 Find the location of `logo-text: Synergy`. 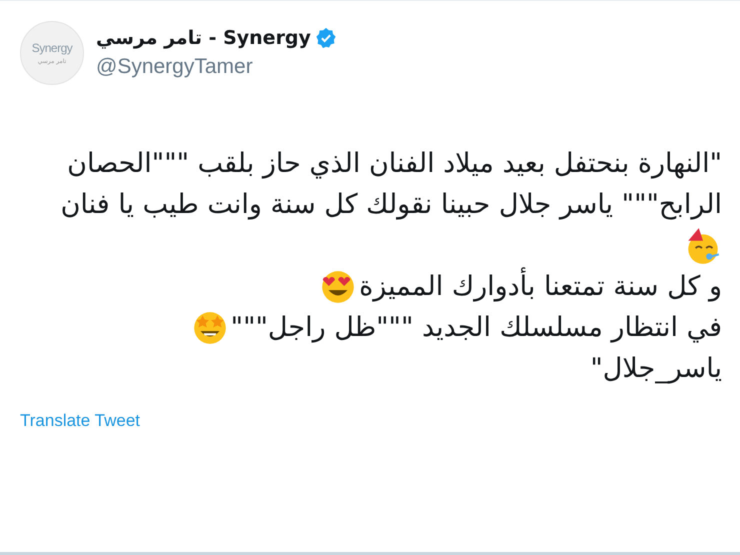

logo-text: Synergy is located at coordinates (52, 48).